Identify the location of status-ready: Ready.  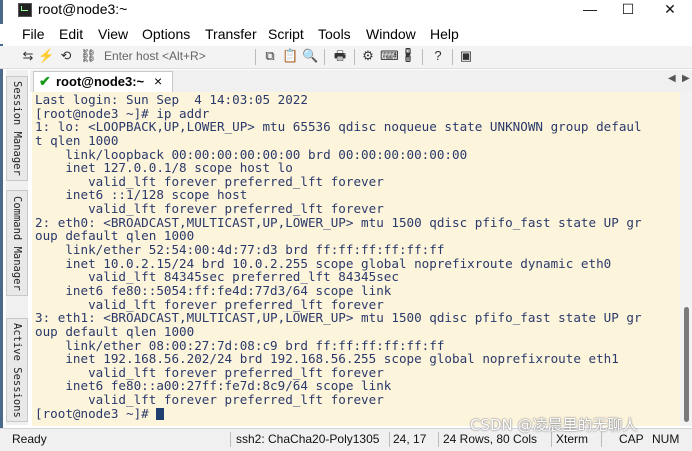
(29, 439).